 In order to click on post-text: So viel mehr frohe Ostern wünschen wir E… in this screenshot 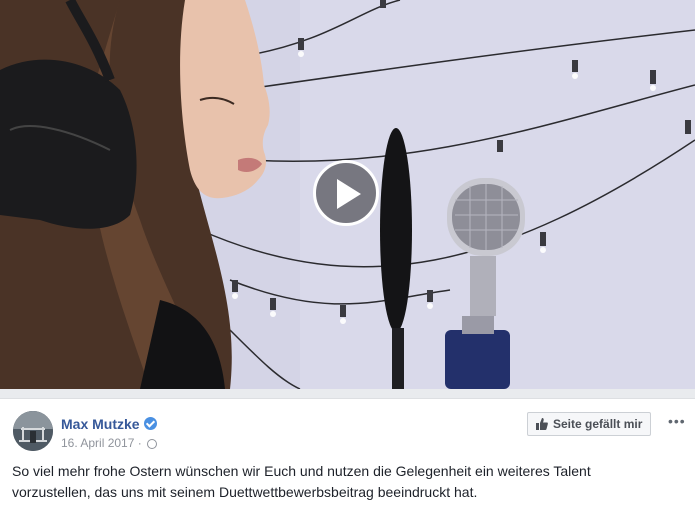, I will do `click(347, 482)`.